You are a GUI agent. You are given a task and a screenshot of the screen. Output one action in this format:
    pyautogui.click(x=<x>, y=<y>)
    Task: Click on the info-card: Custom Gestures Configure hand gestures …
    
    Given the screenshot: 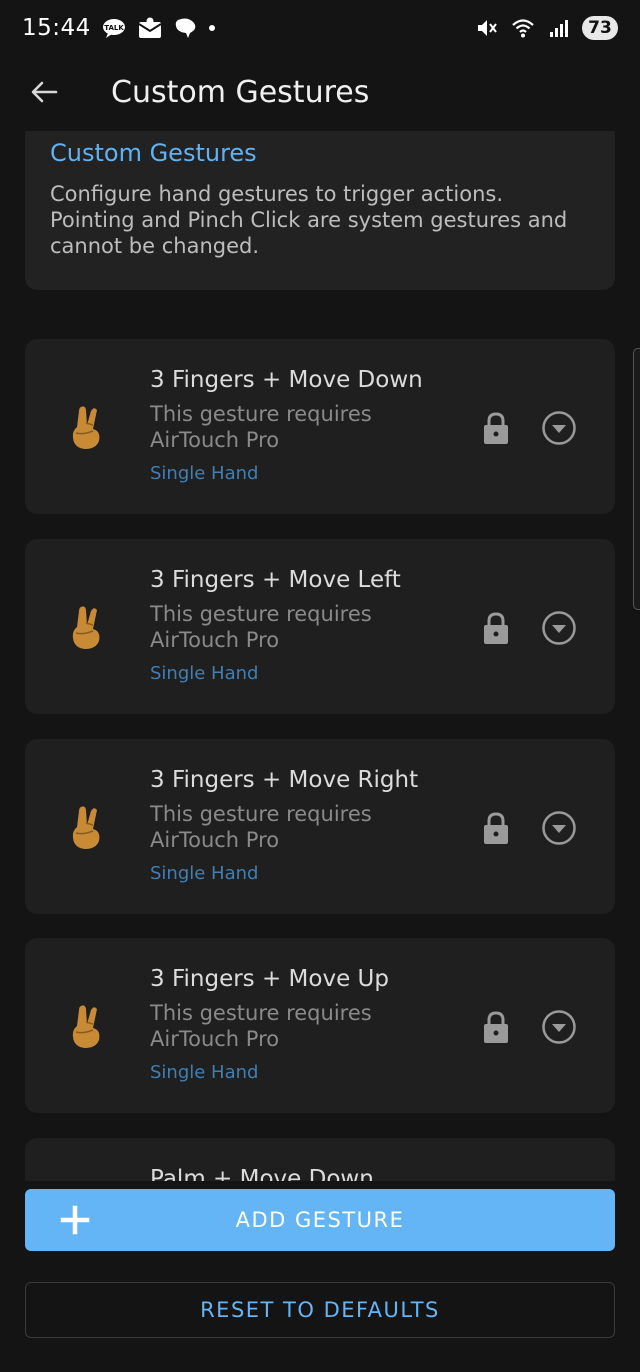 What is the action you would take?
    pyautogui.click(x=320, y=210)
    